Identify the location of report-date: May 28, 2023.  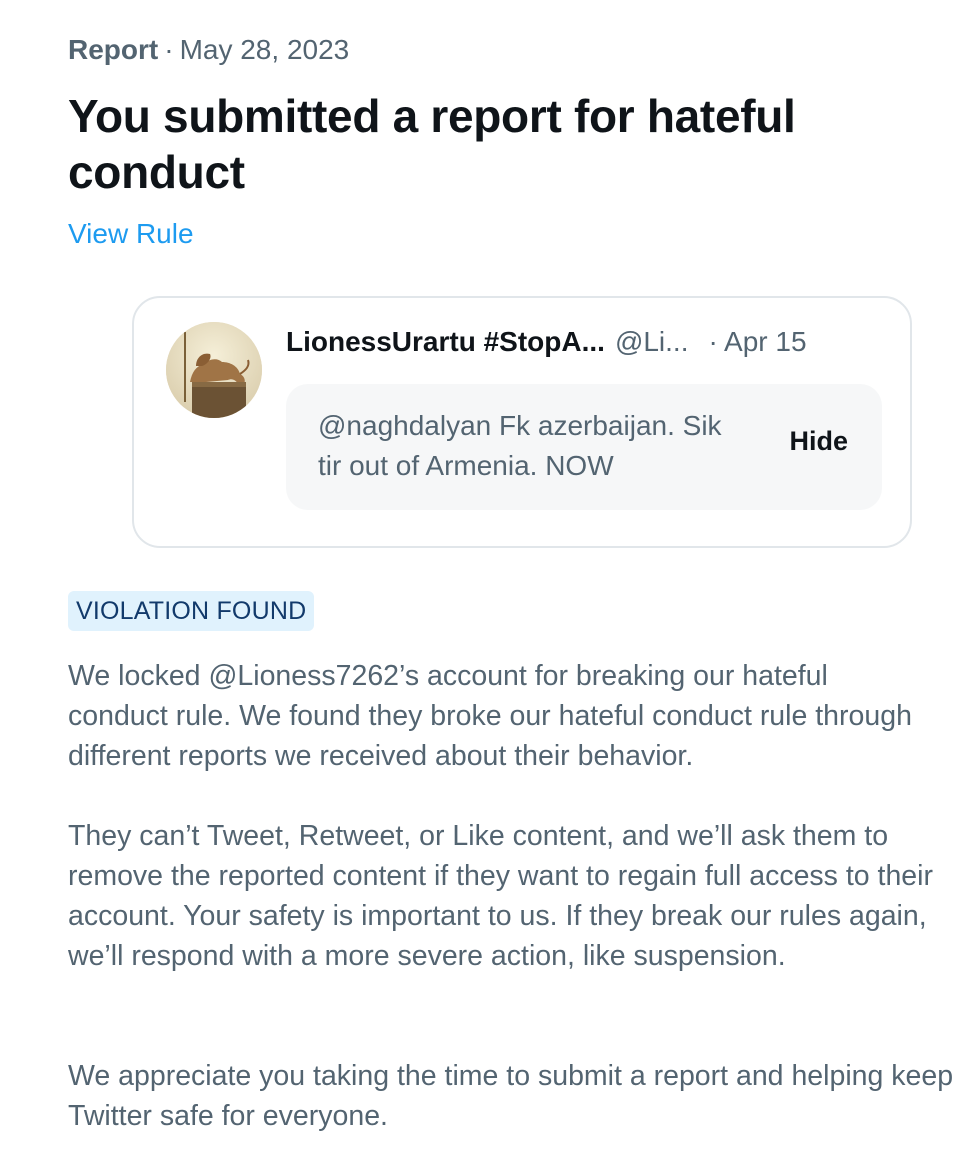
(264, 49).